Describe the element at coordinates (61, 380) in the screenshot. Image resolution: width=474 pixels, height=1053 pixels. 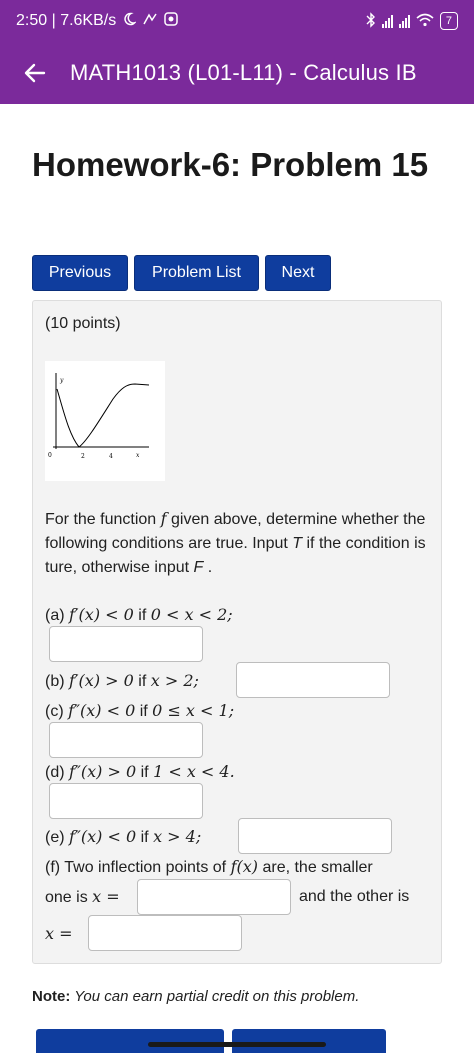
I see `graph-y-label: y` at that location.